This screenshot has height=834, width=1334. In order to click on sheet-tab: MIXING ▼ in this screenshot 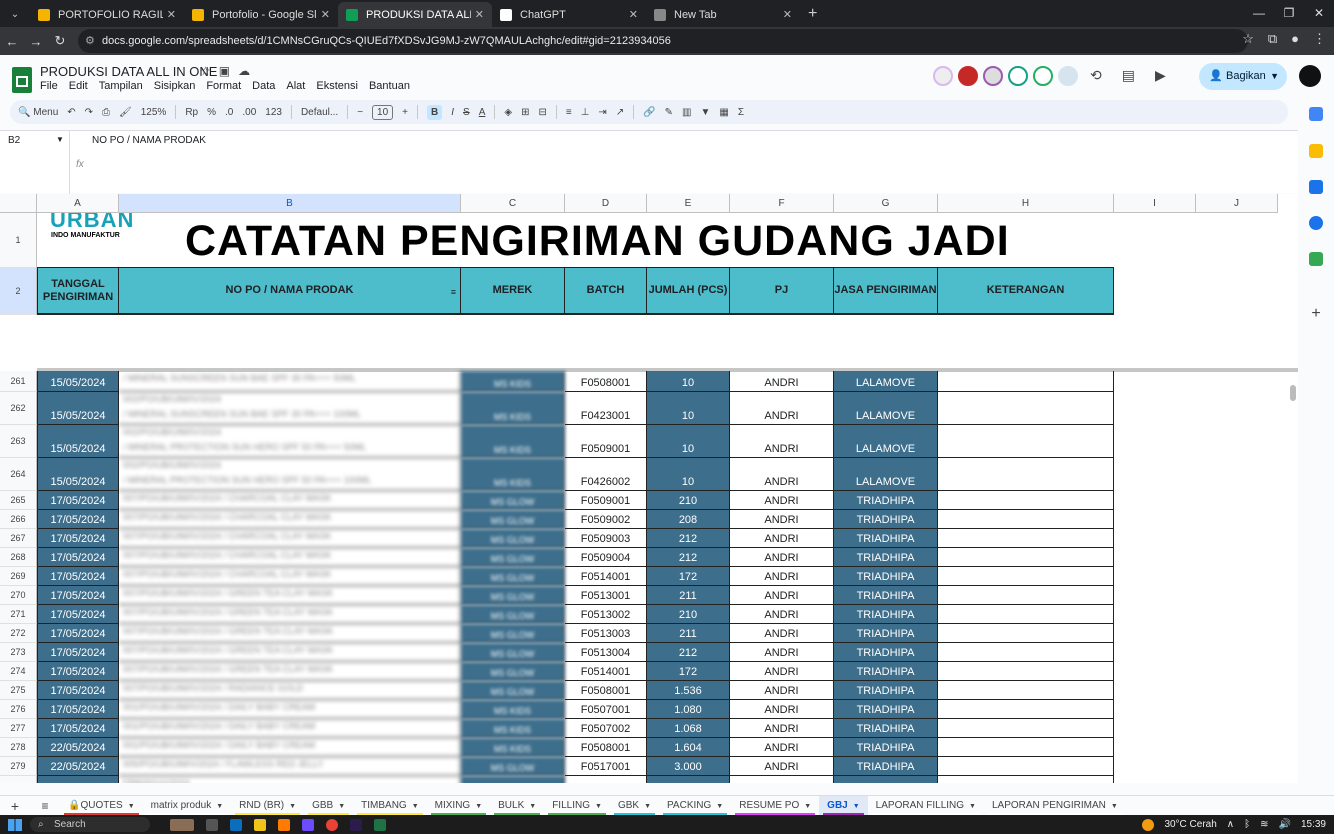, I will do `click(459, 806)`.